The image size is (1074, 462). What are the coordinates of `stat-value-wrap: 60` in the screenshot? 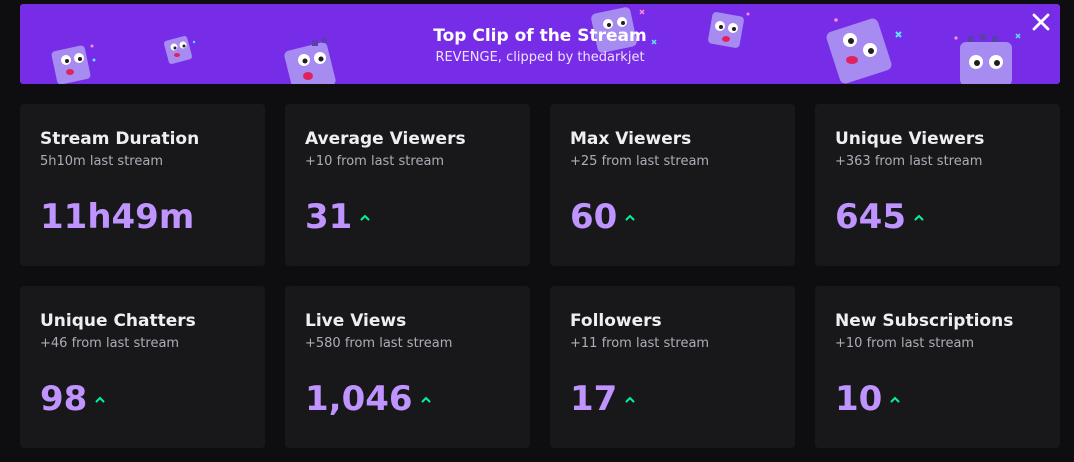 It's located at (602, 217).